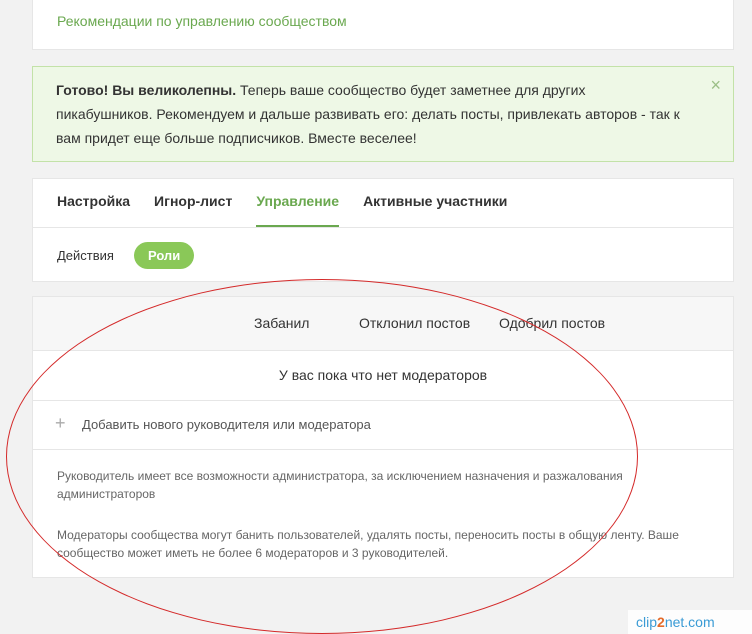 The height and width of the screenshot is (634, 752). Describe the element at coordinates (647, 622) in the screenshot. I see `watermark-clip: clip` at that location.